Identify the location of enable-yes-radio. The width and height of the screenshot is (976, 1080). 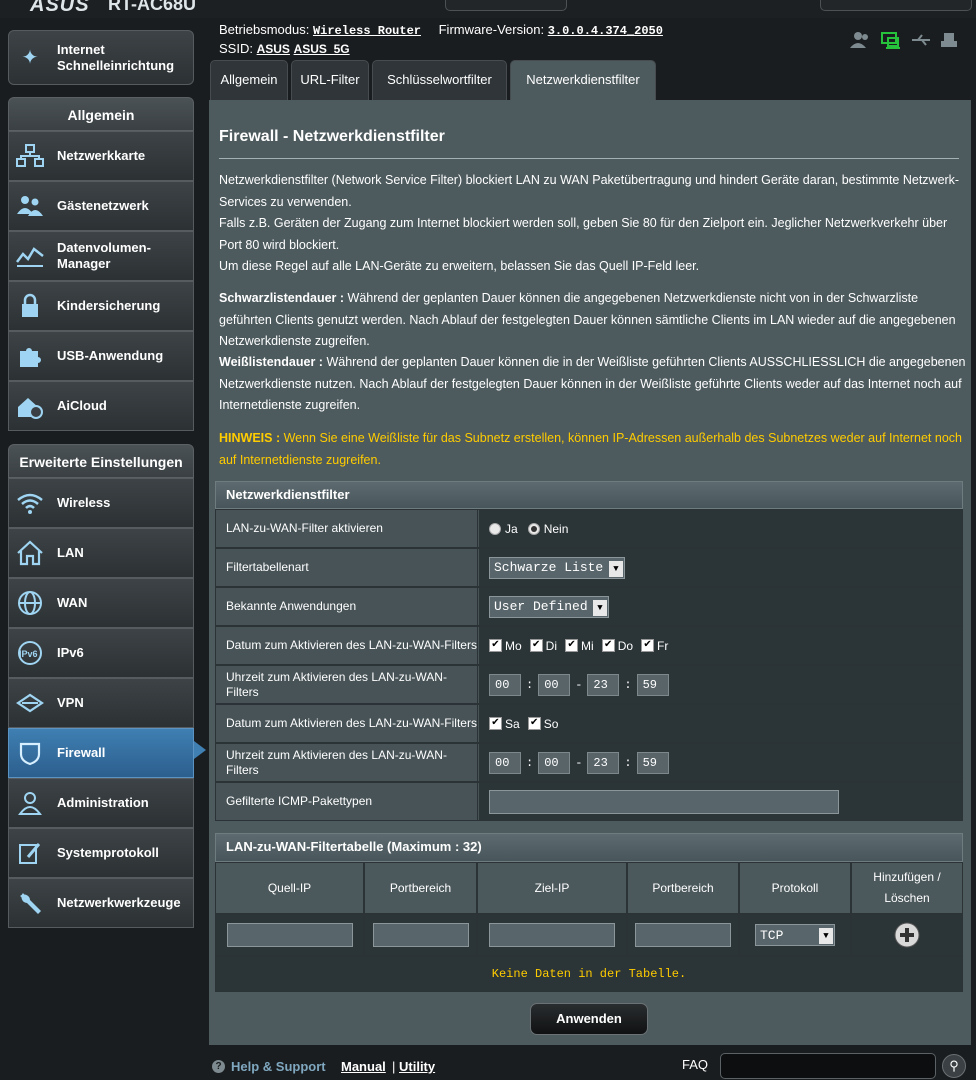
(495, 528).